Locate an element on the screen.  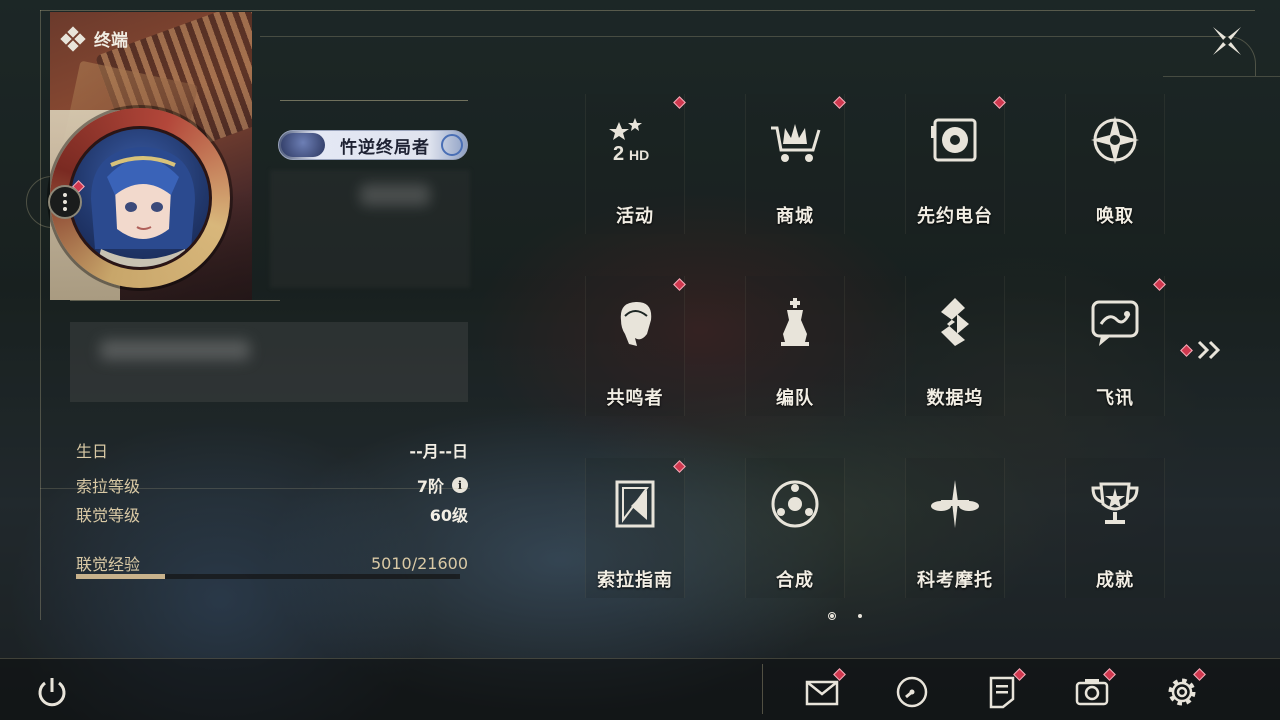
mail-button is located at coordinates (824, 690).